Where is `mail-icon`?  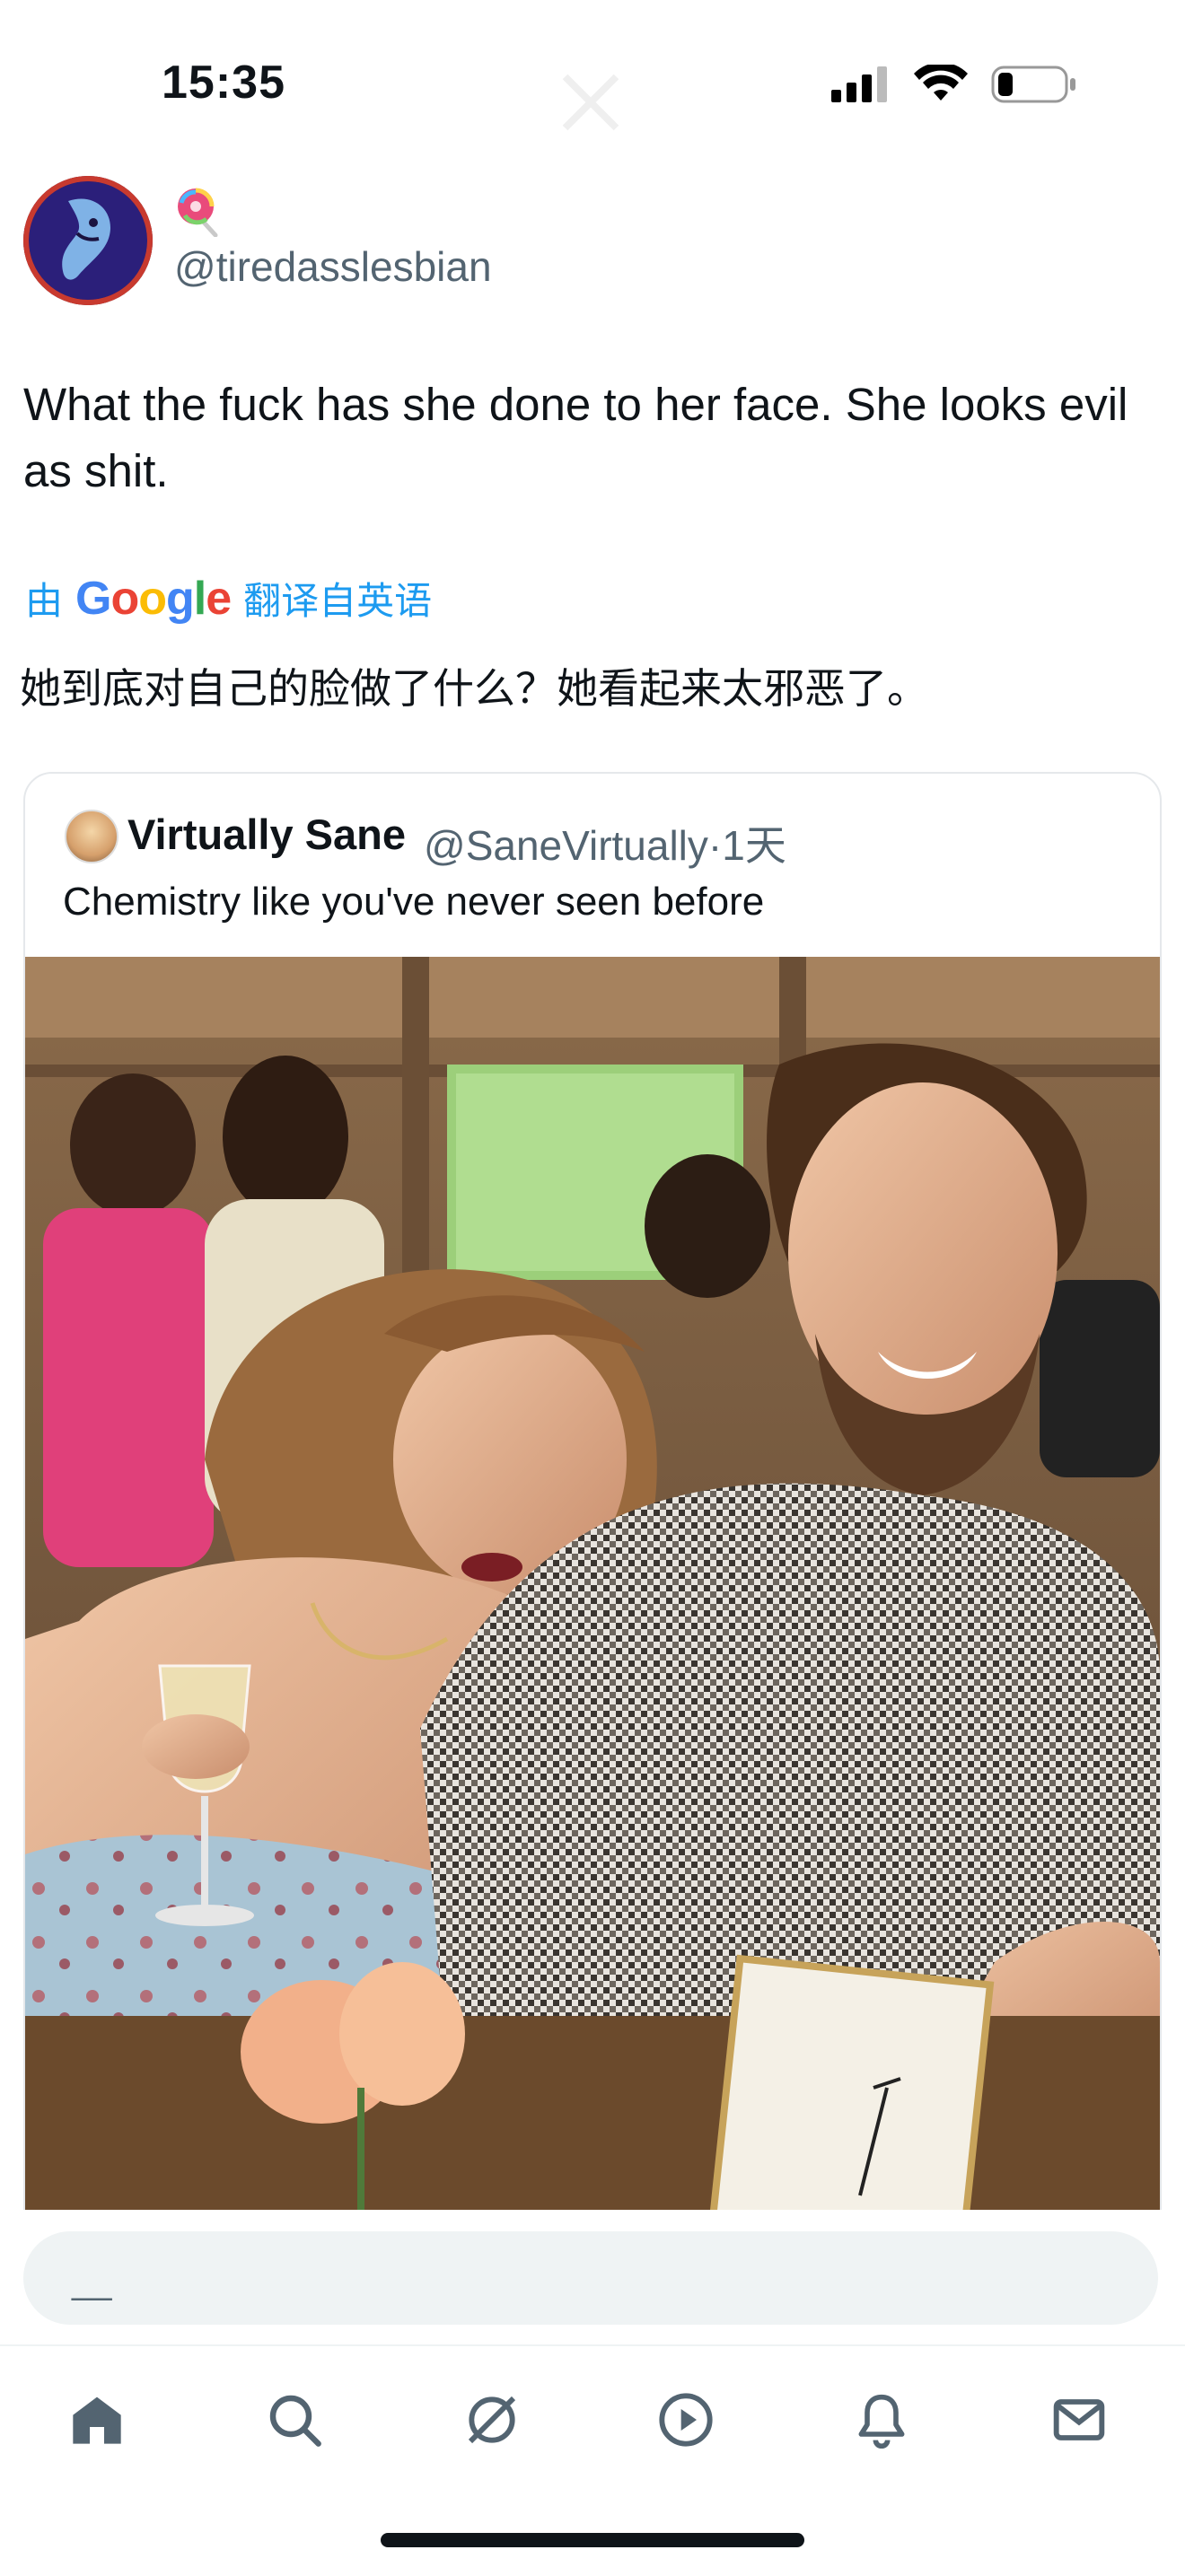
mail-icon is located at coordinates (1079, 2420).